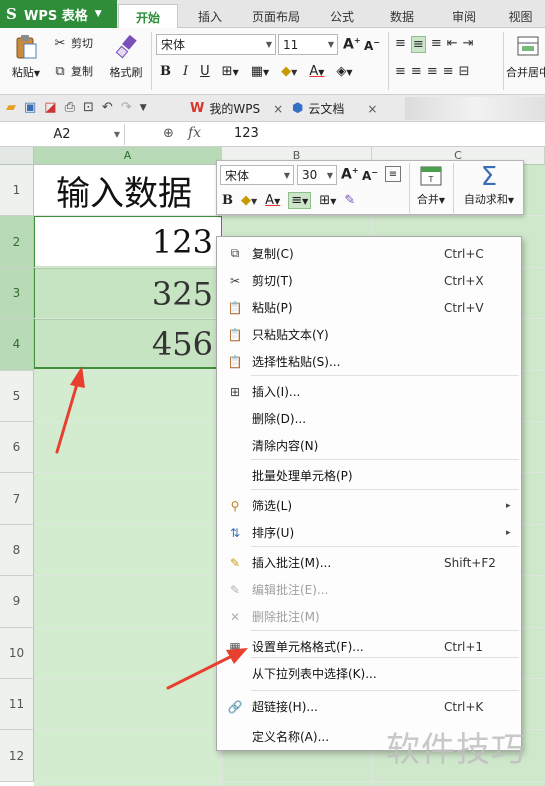 The height and width of the screenshot is (786, 545). What do you see at coordinates (70, 410) in the screenshot?
I see `arrow-to-selection` at bounding box center [70, 410].